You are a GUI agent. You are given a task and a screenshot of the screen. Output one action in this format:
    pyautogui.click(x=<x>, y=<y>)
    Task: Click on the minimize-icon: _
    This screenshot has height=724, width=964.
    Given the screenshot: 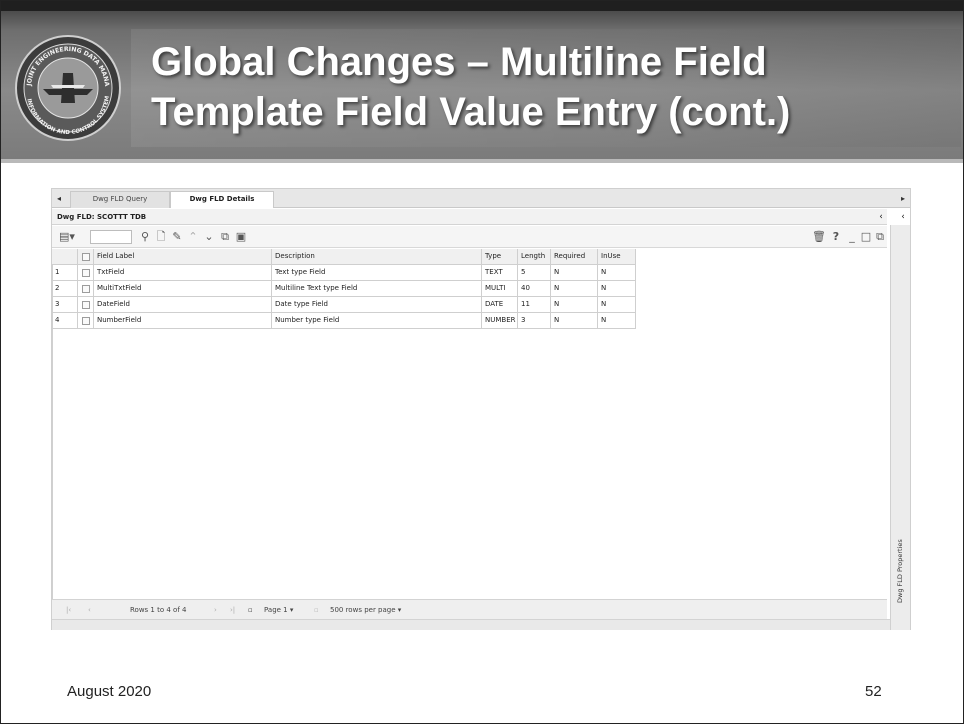 What is the action you would take?
    pyautogui.click(x=852, y=237)
    